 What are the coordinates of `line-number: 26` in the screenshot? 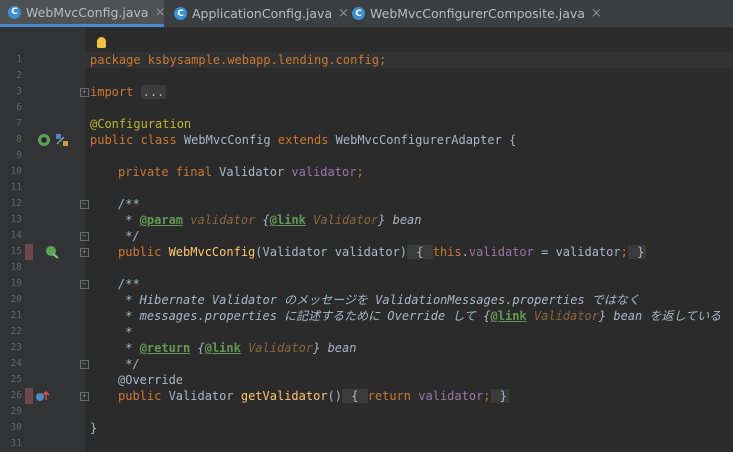 It's located at (16, 395).